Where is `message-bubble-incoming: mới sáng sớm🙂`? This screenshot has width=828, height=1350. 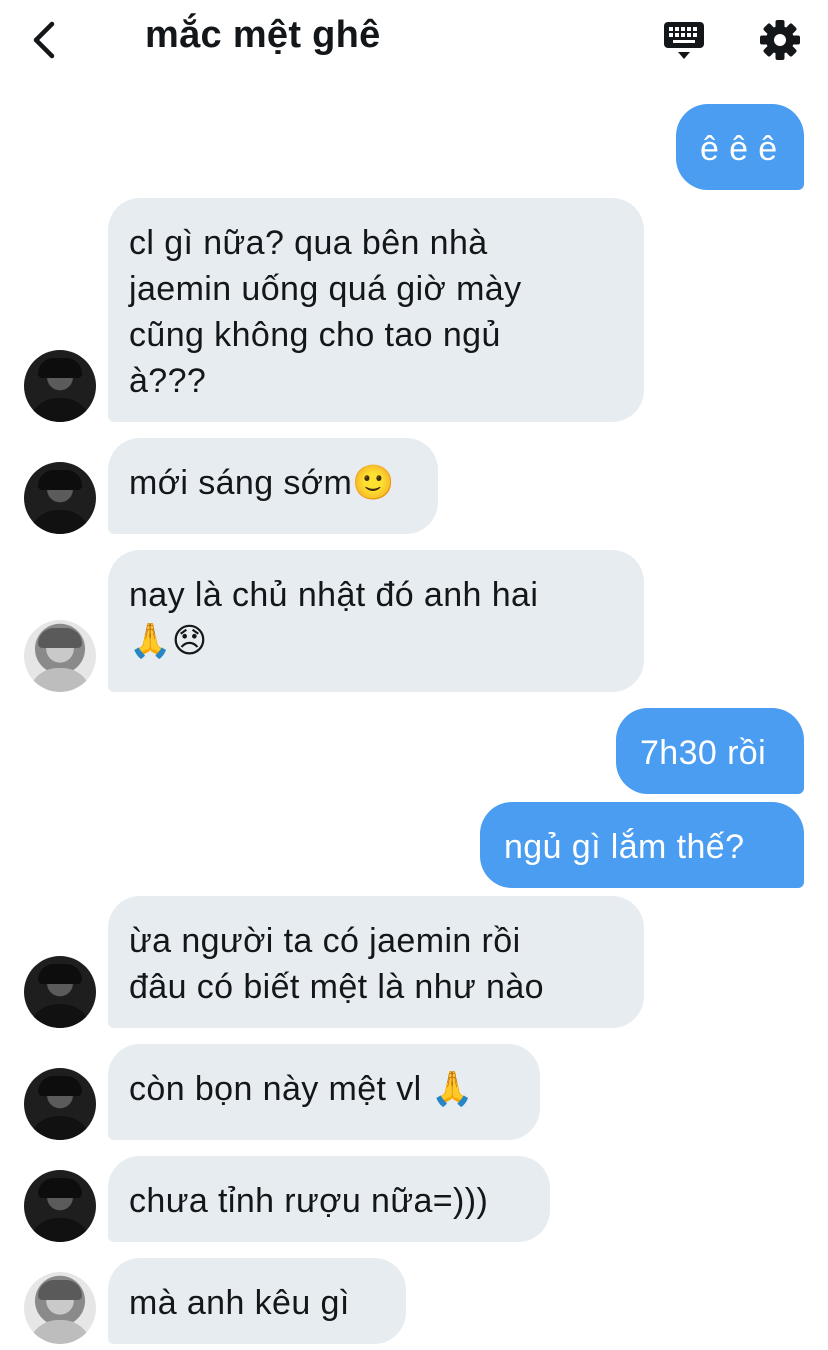
message-bubble-incoming: mới sáng sớm🙂 is located at coordinates (273, 486).